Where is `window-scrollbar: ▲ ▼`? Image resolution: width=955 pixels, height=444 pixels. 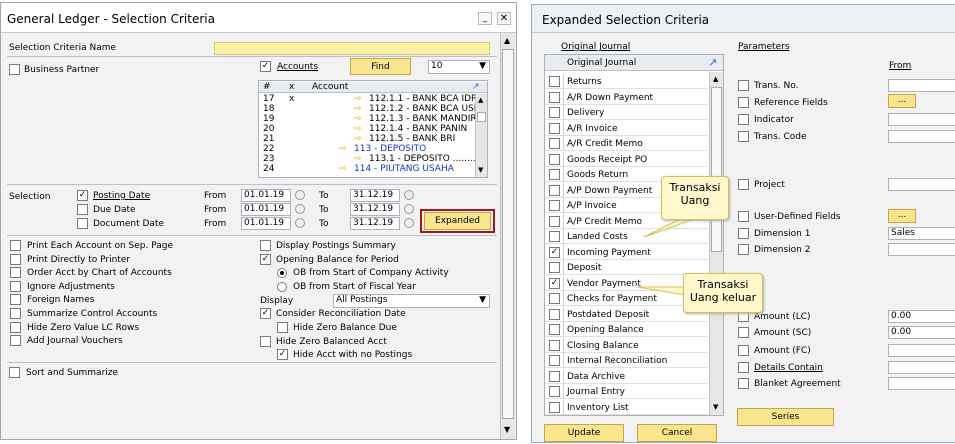 window-scrollbar: ▲ ▼ is located at coordinates (507, 236).